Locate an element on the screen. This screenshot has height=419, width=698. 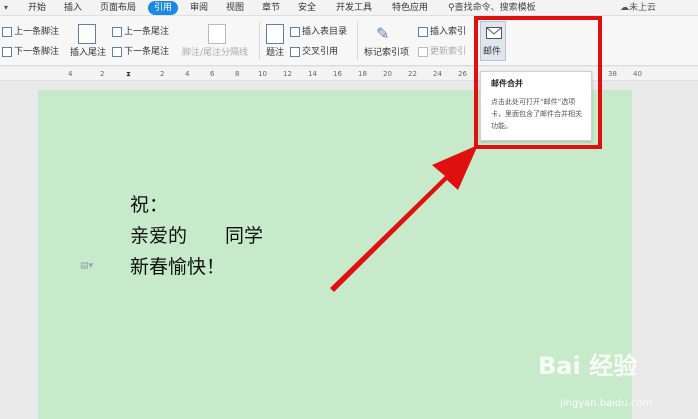
mark-index-button: 标记索引项 is located at coordinates (386, 53).